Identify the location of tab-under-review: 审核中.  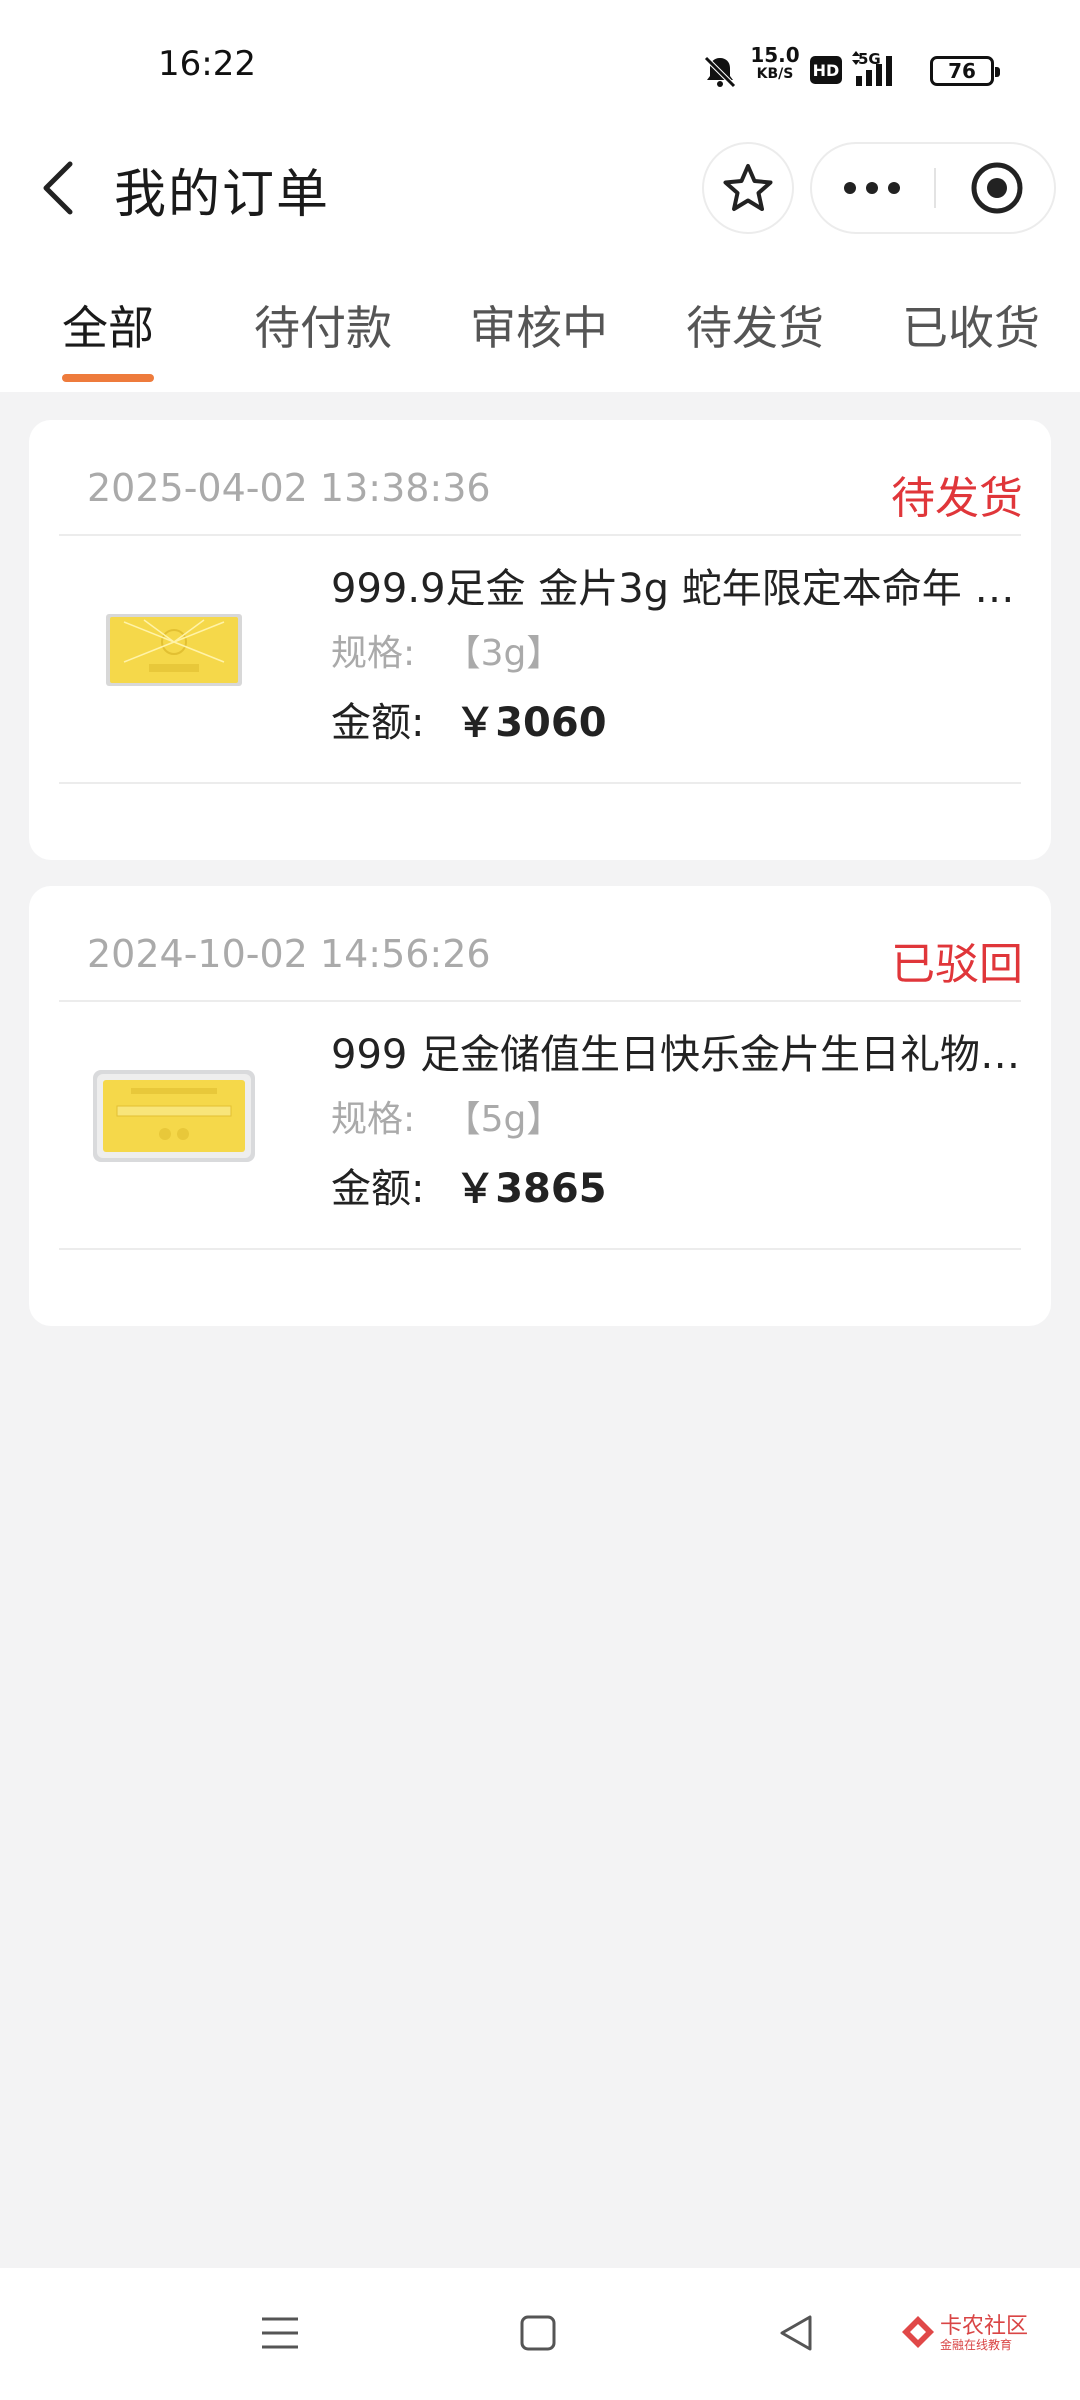
(539, 342).